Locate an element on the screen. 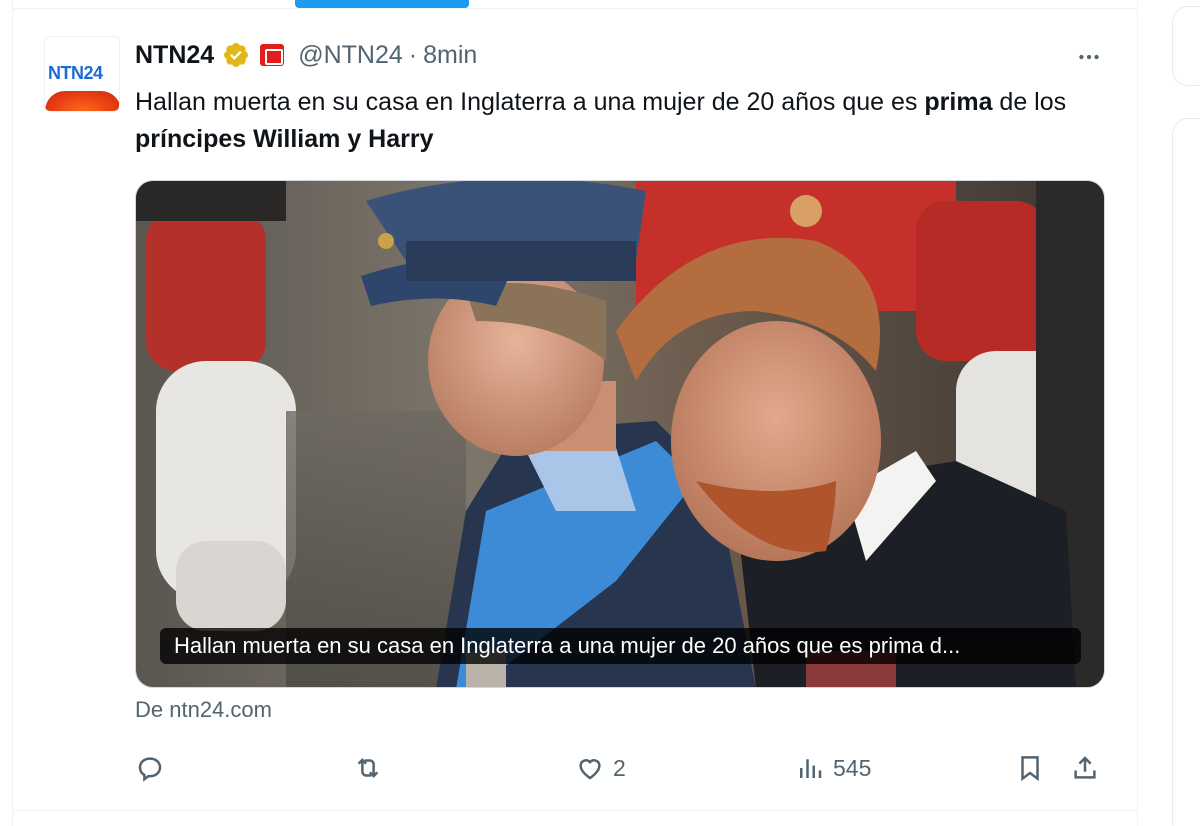 The height and width of the screenshot is (826, 1200). link-source: De ntn24.com is located at coordinates (203, 710).